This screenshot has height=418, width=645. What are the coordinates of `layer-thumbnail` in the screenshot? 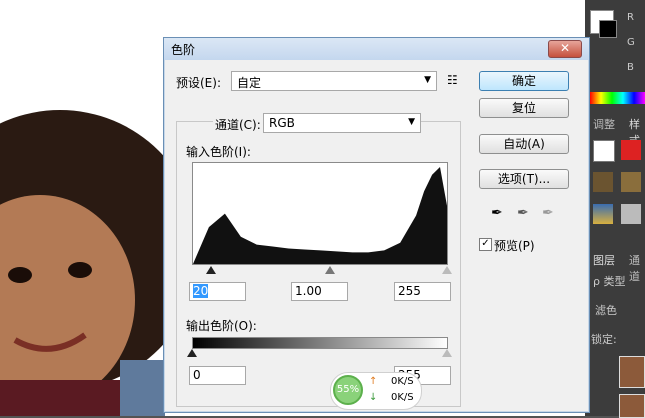 It's located at (632, 372).